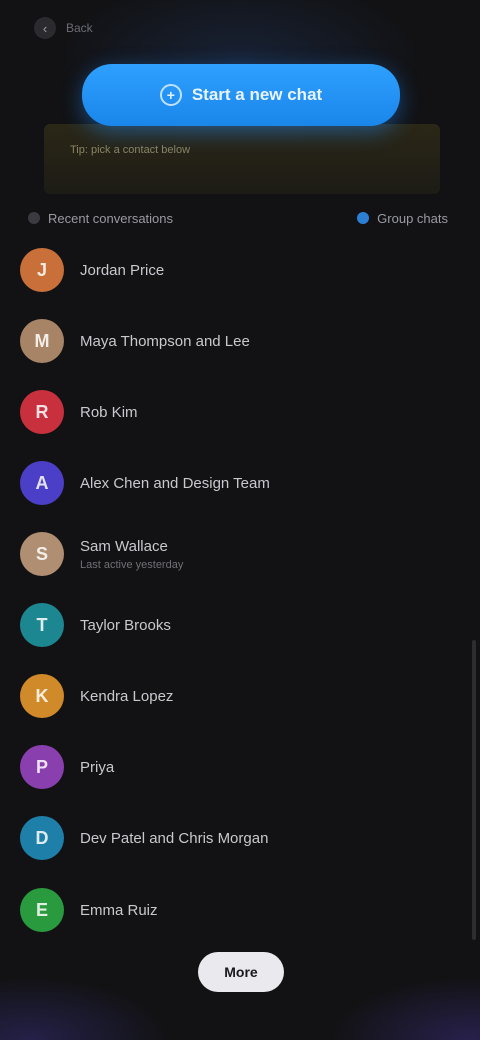 The height and width of the screenshot is (1040, 480). What do you see at coordinates (235, 910) in the screenshot?
I see `list-item: E Emma Ruiz` at bounding box center [235, 910].